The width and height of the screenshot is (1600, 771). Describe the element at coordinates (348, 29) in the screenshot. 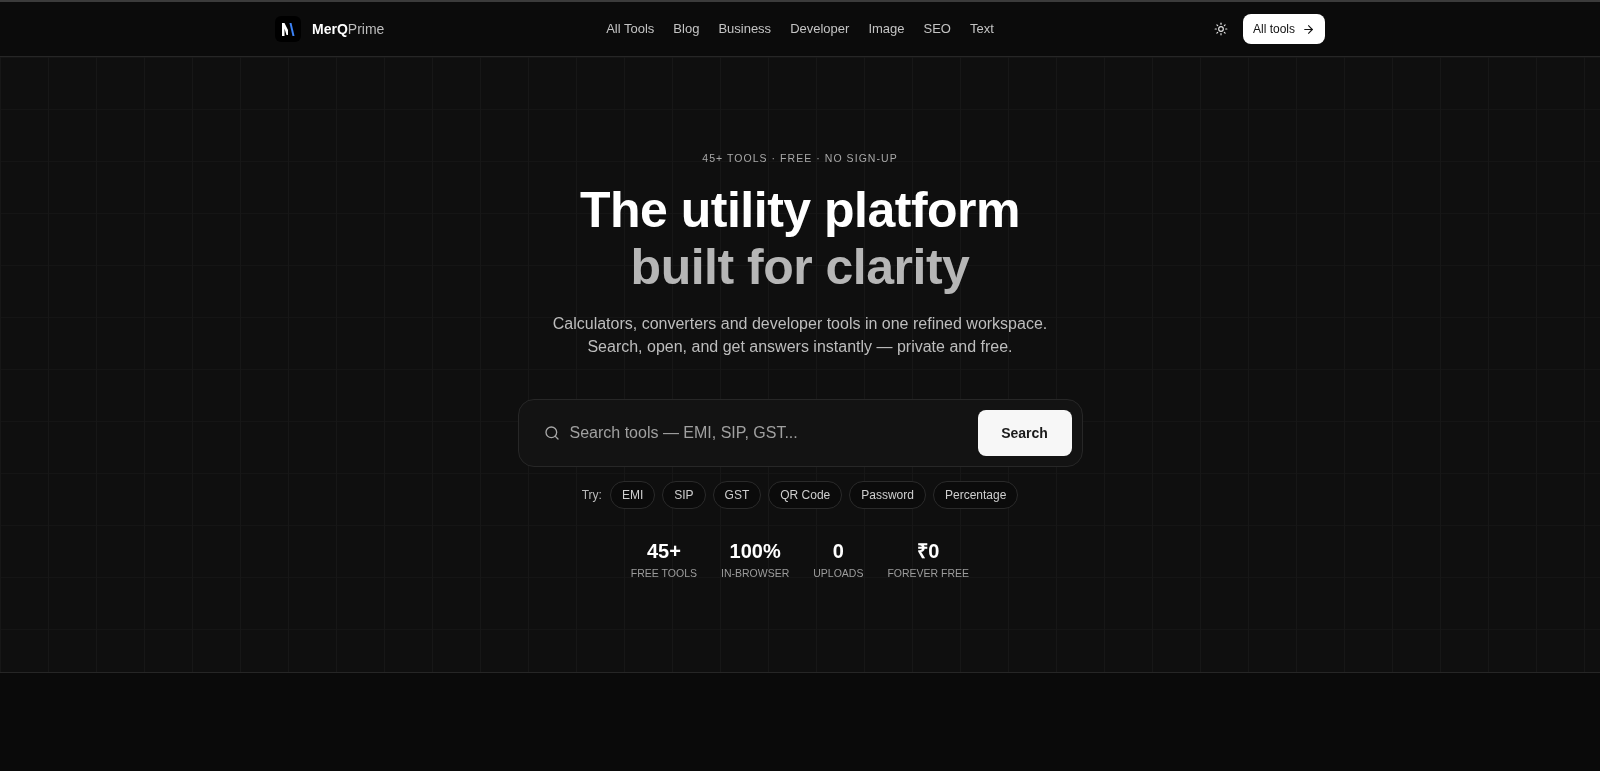

I see `brand-name: MerQPrime` at that location.